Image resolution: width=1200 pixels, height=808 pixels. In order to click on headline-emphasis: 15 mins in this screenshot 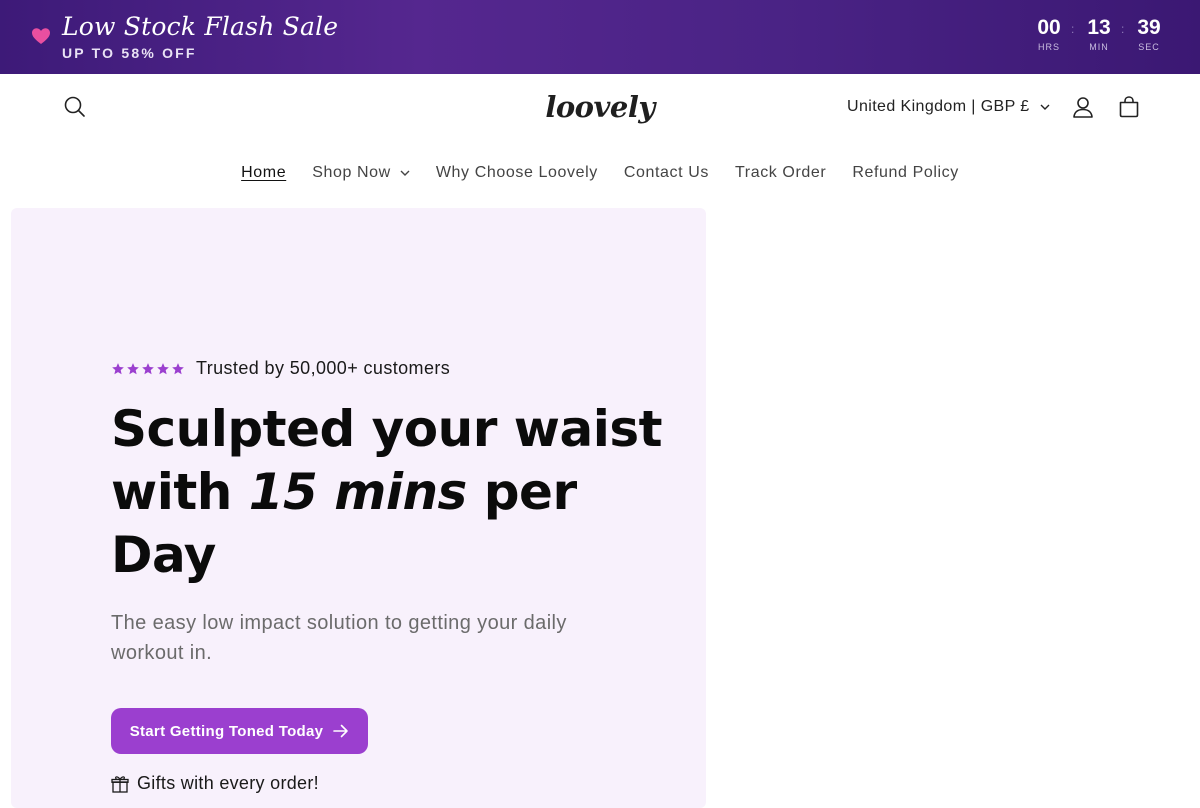, I will do `click(358, 492)`.